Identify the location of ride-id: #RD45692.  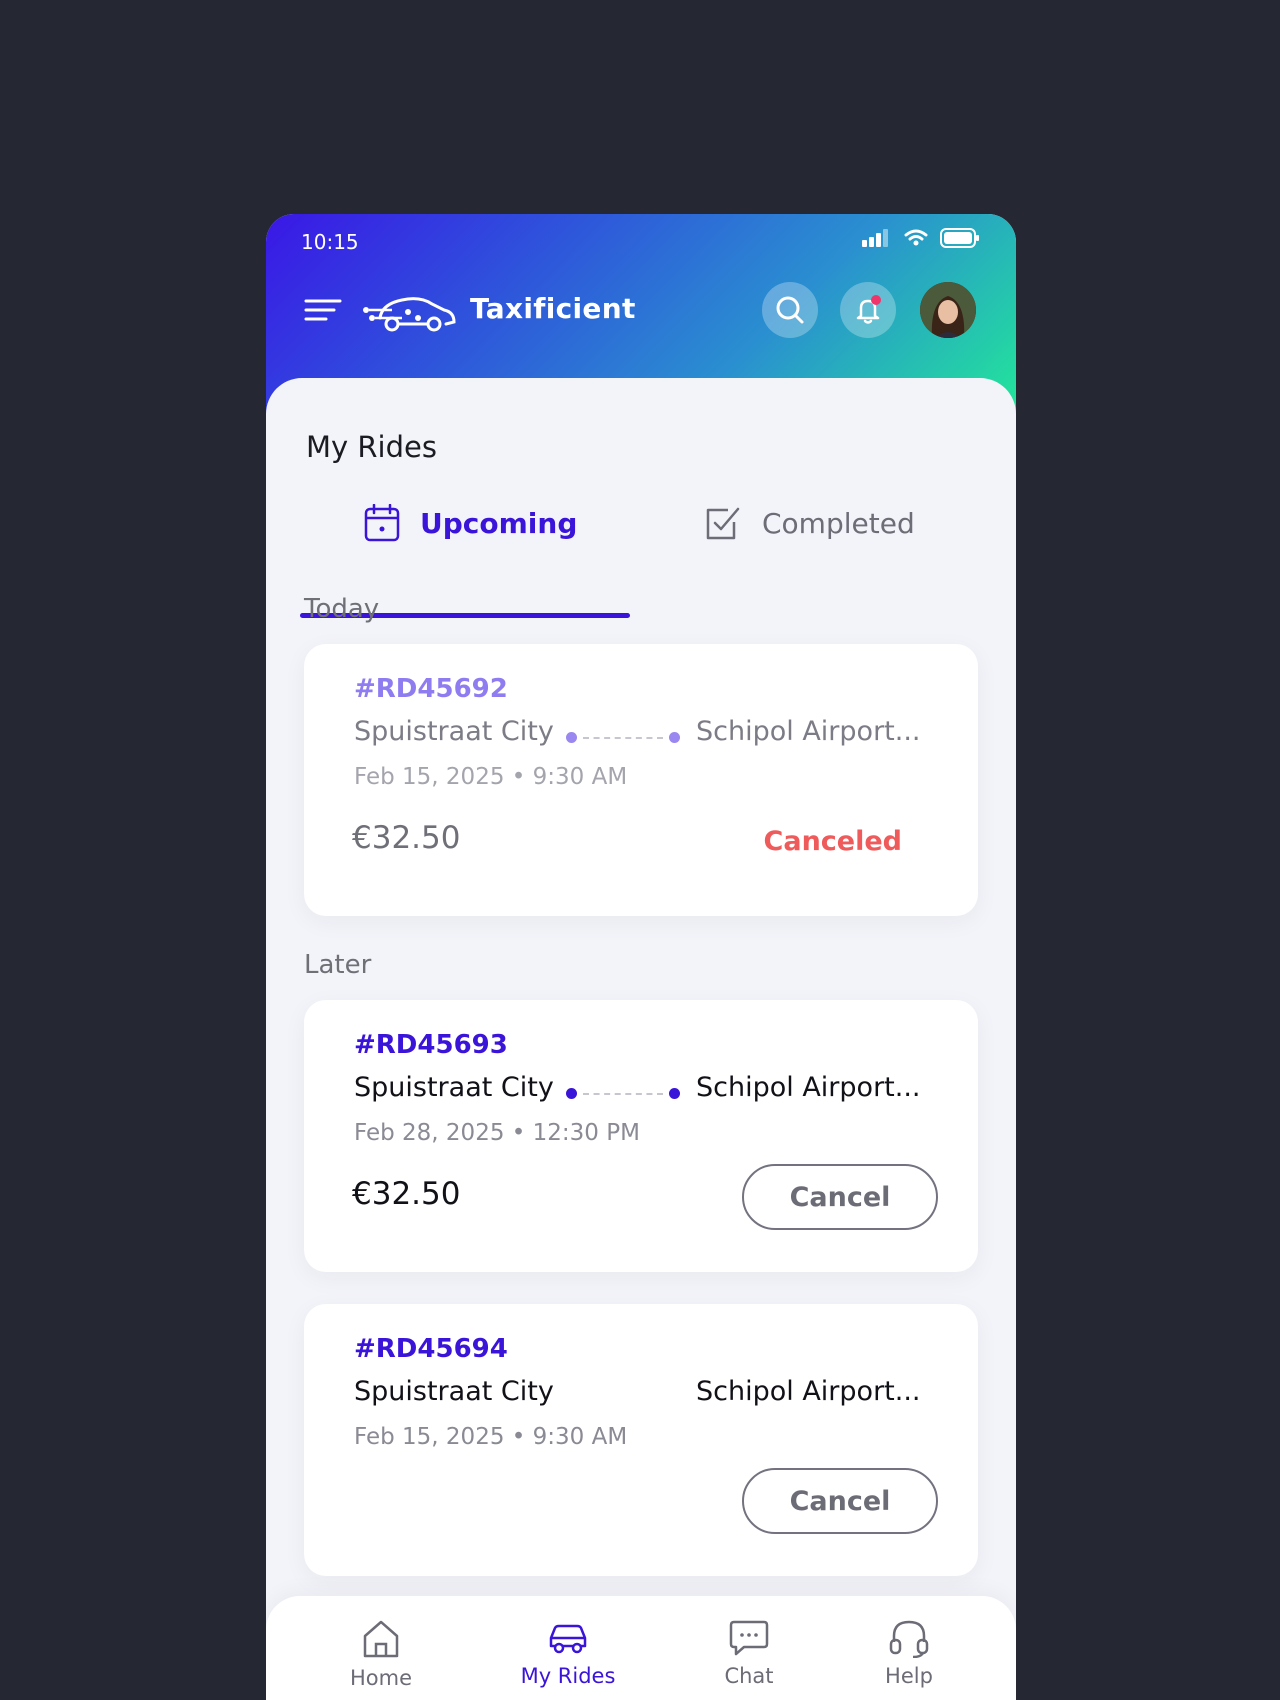
(431, 689).